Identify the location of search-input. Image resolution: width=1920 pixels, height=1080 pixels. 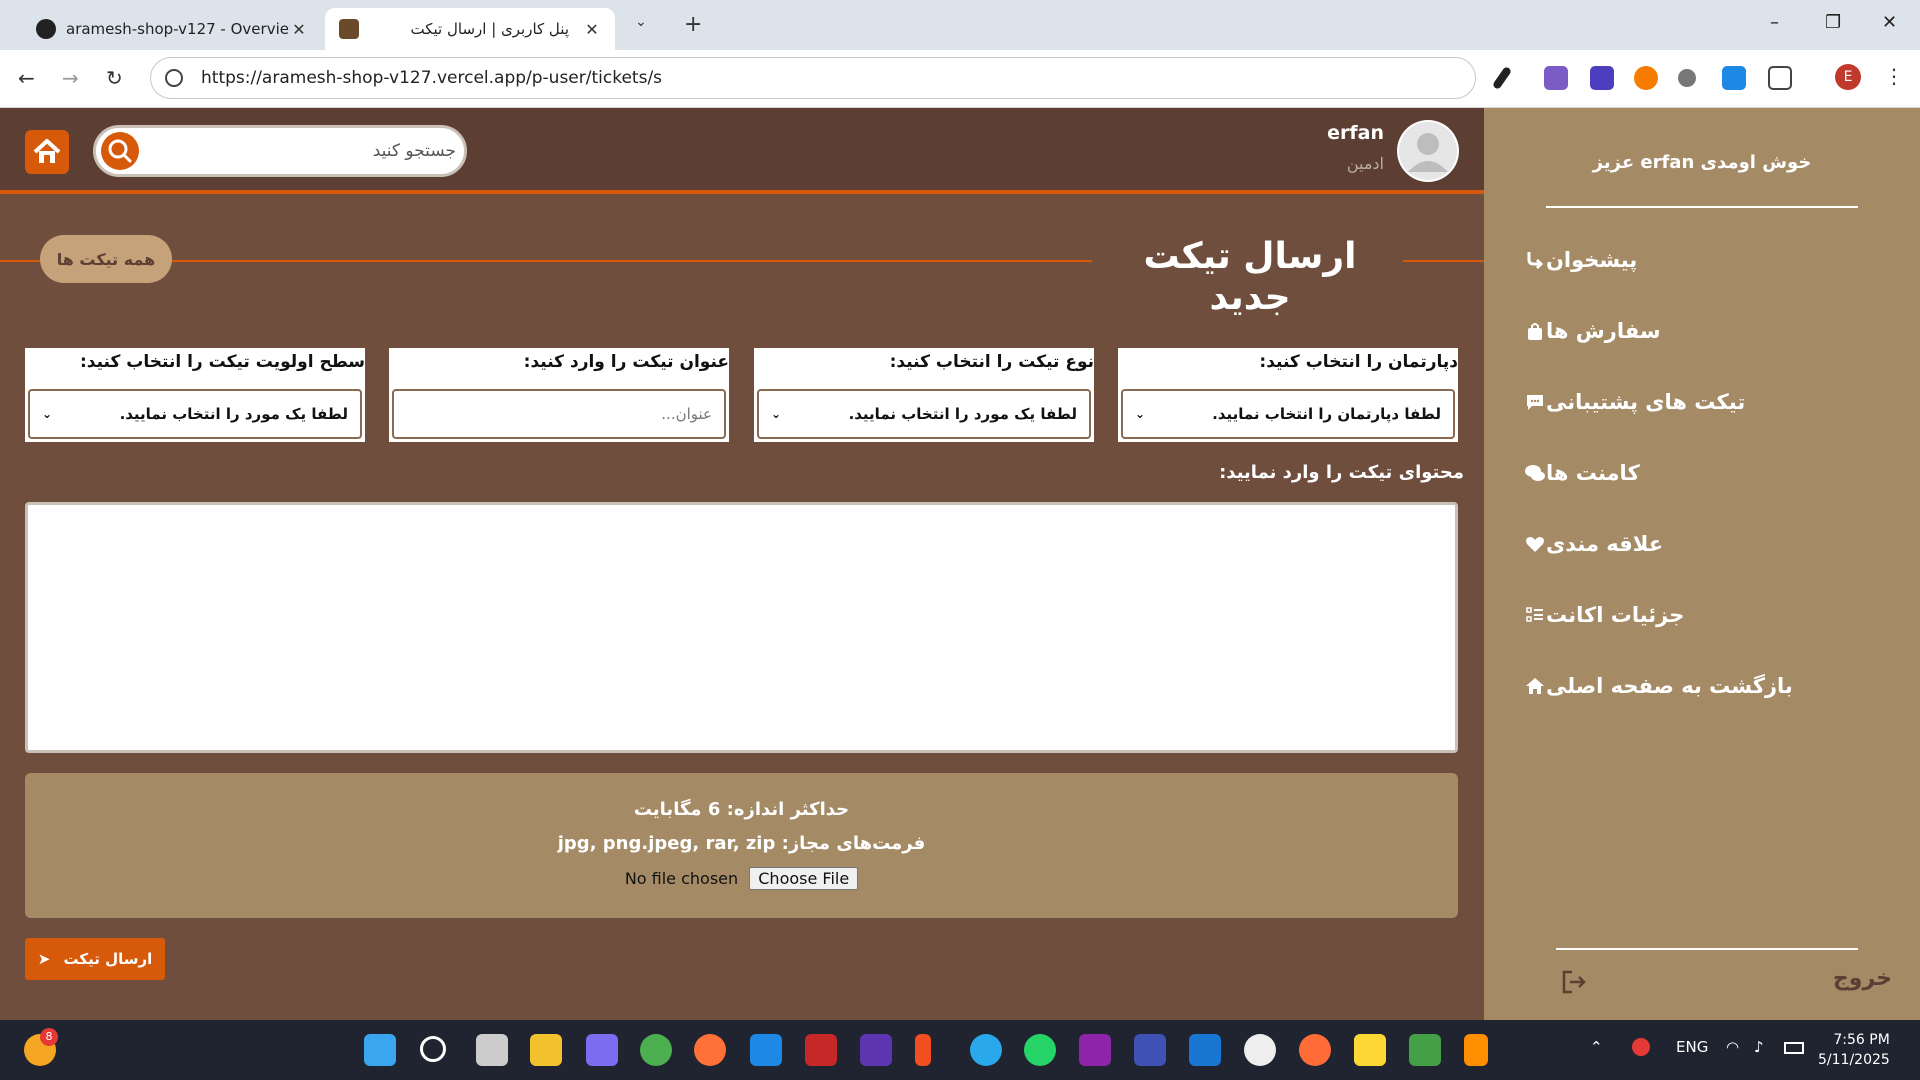
(306, 151).